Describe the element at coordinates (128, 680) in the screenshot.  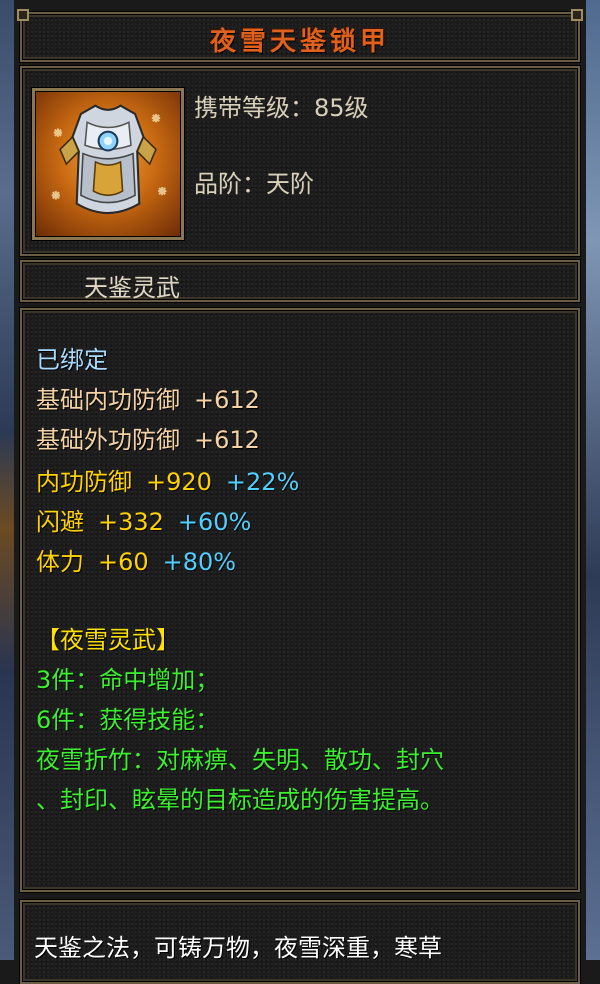
I see `set-bonus-3: 3件：命中增加；` at that location.